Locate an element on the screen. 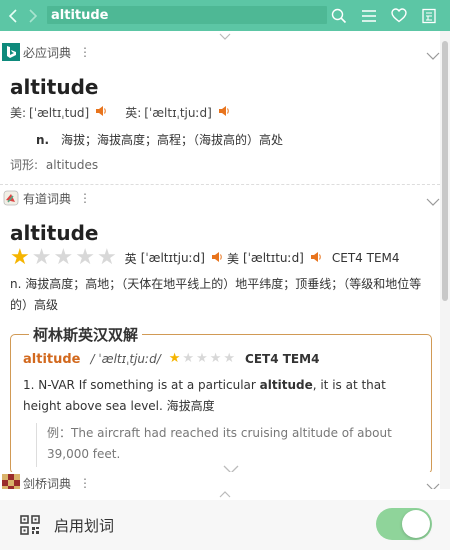  uk-label: 英 is located at coordinates (130, 258).